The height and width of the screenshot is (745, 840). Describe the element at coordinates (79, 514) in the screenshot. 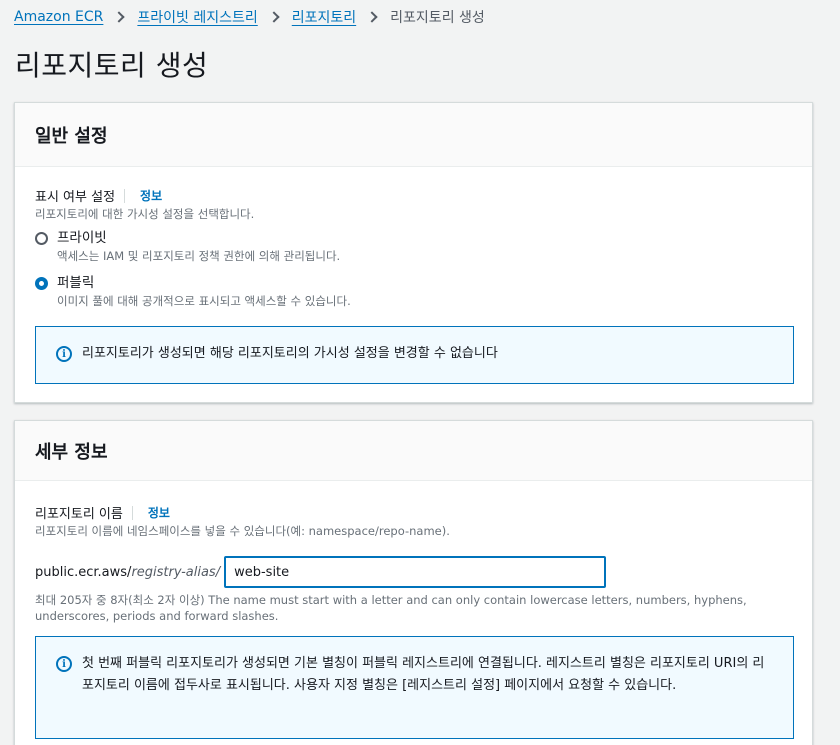

I see `repo-name-label-text: 리포지토리 이름` at that location.